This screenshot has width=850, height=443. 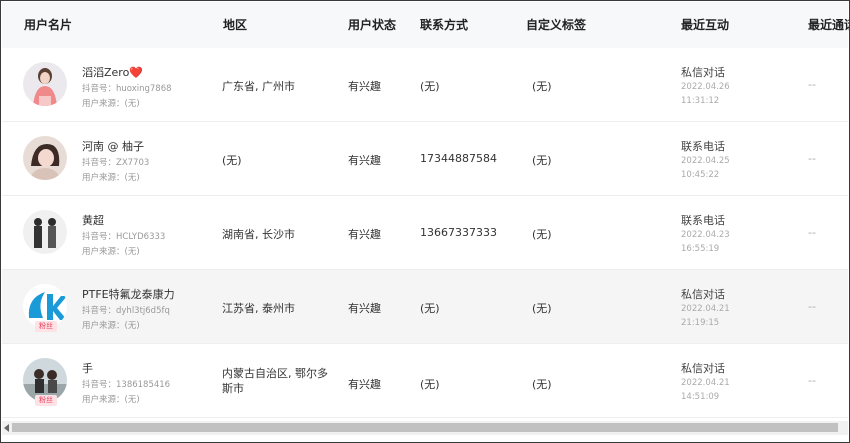 What do you see at coordinates (700, 101) in the screenshot?
I see `recent-interaction-time: 11:31:12` at bounding box center [700, 101].